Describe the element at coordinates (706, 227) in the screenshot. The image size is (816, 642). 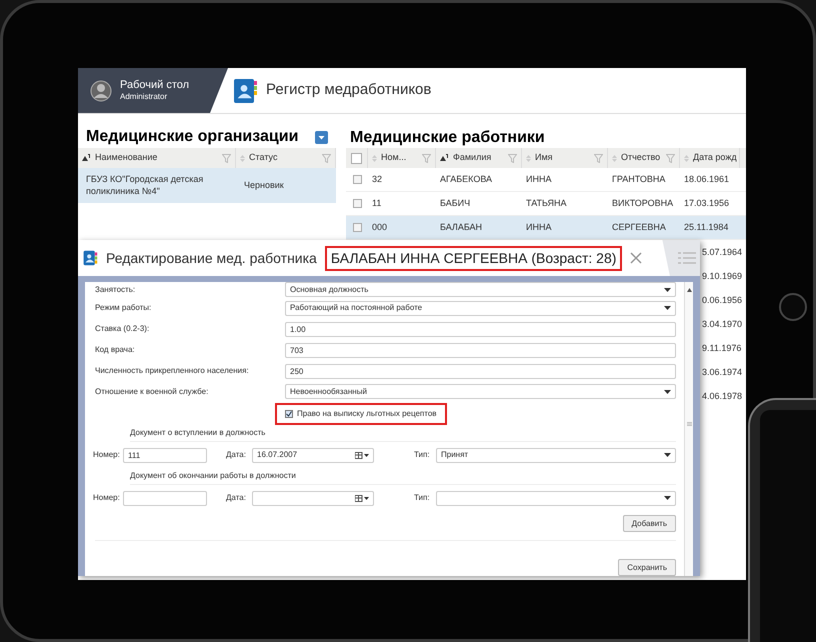
I see `table-cell-text: 25.11.1984` at that location.